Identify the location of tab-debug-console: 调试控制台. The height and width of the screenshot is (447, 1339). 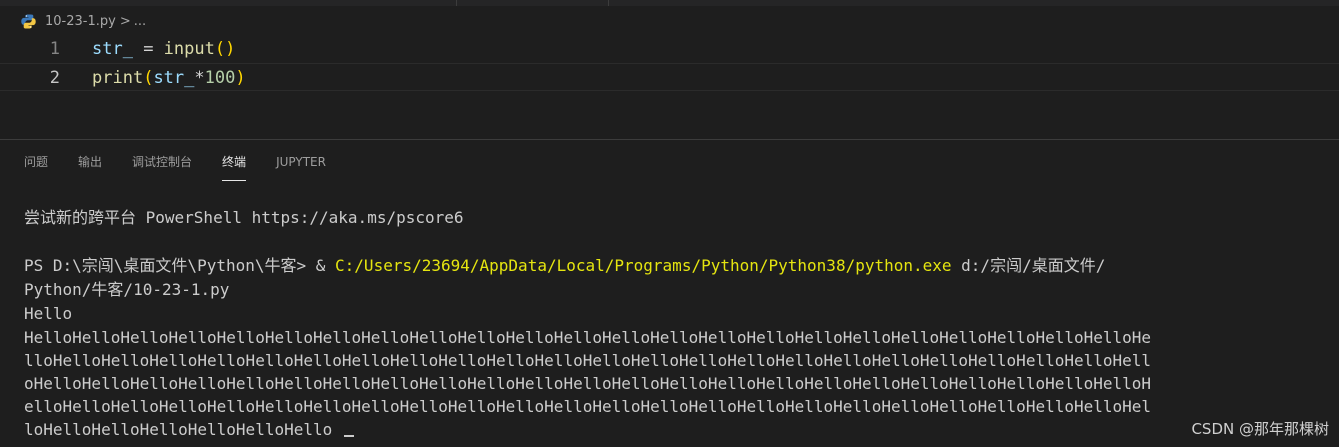
(162, 166).